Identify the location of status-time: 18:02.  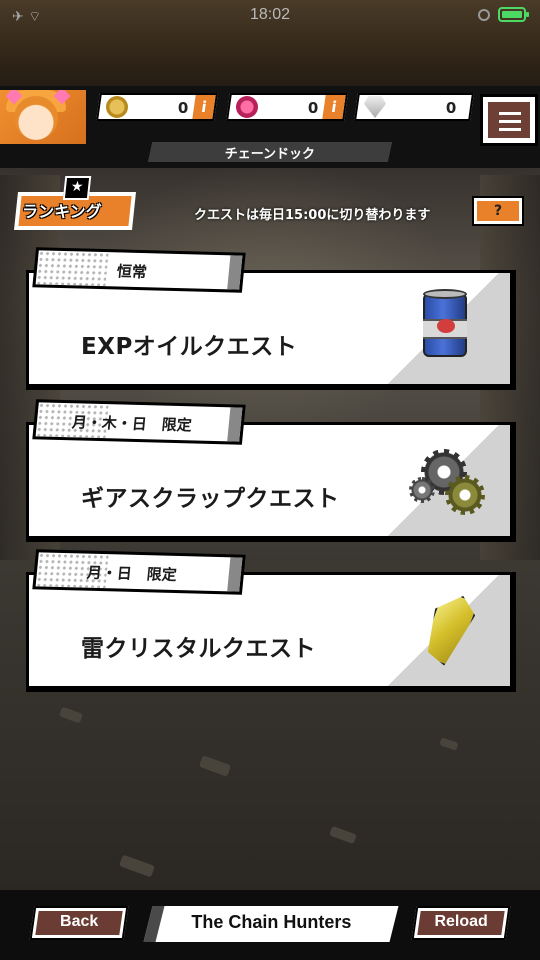
(270, 14).